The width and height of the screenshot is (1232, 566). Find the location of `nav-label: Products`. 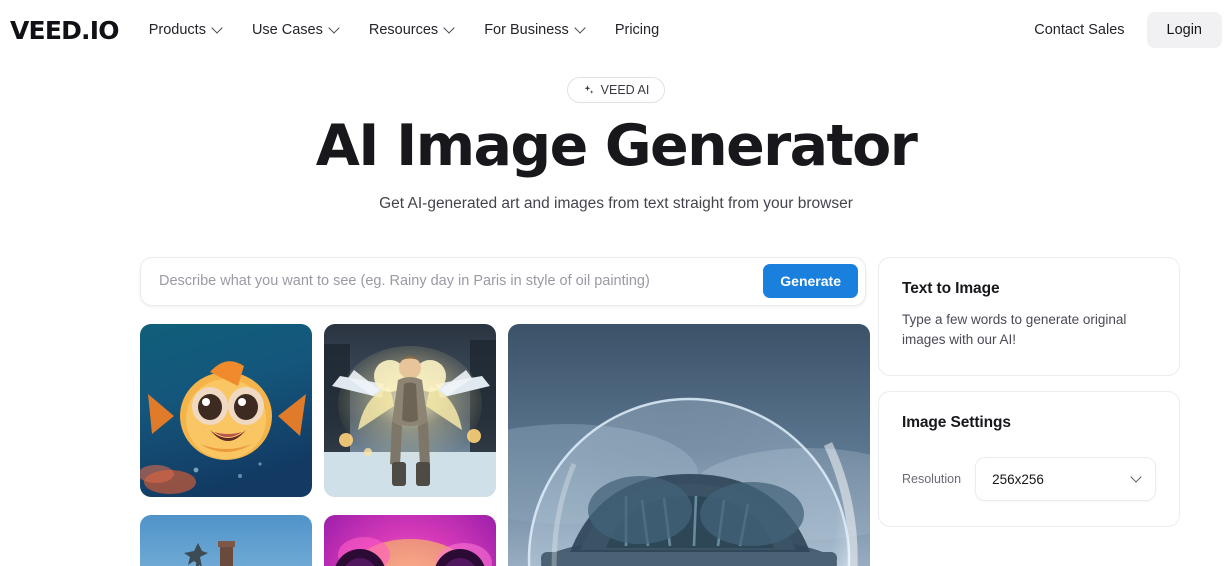

nav-label: Products is located at coordinates (177, 29).